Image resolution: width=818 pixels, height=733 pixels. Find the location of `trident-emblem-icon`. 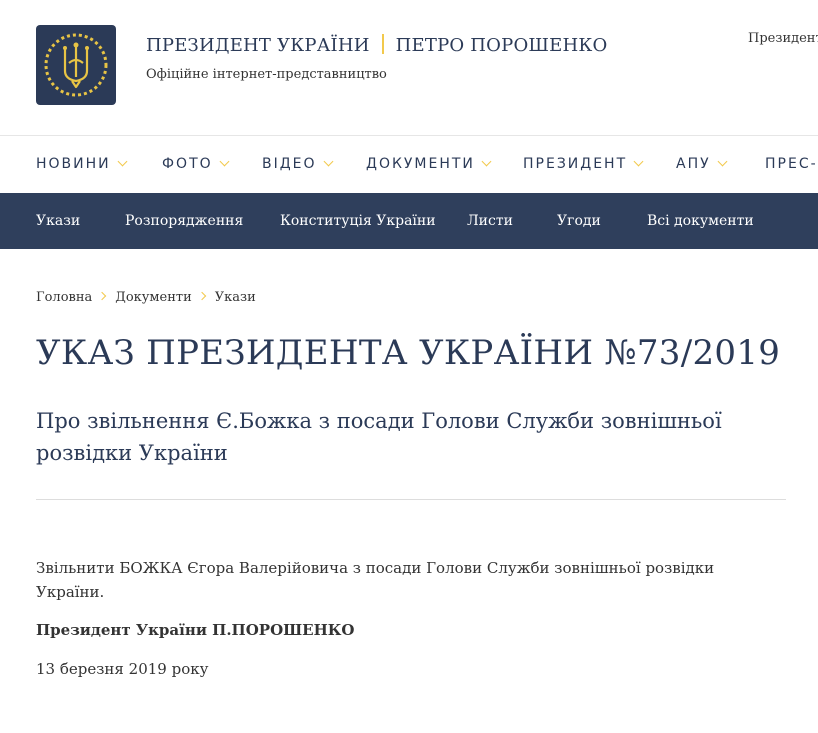

trident-emblem-icon is located at coordinates (76, 65).